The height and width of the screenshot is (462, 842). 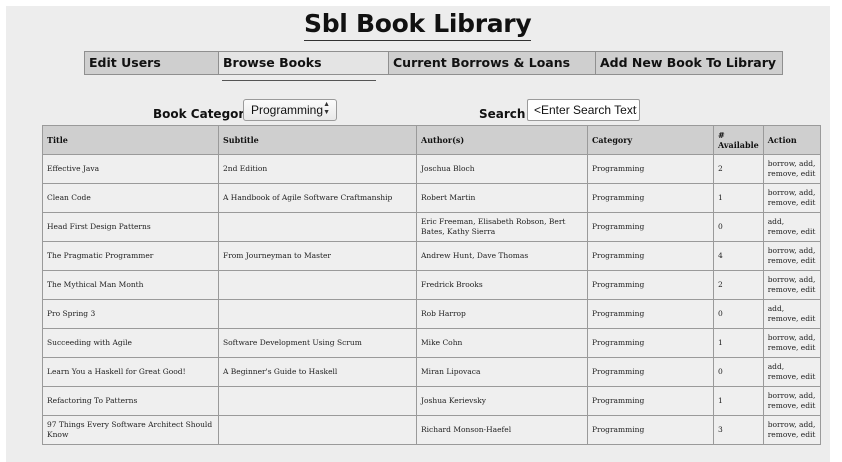 I want to click on cell-available: 3, so click(x=738, y=430).